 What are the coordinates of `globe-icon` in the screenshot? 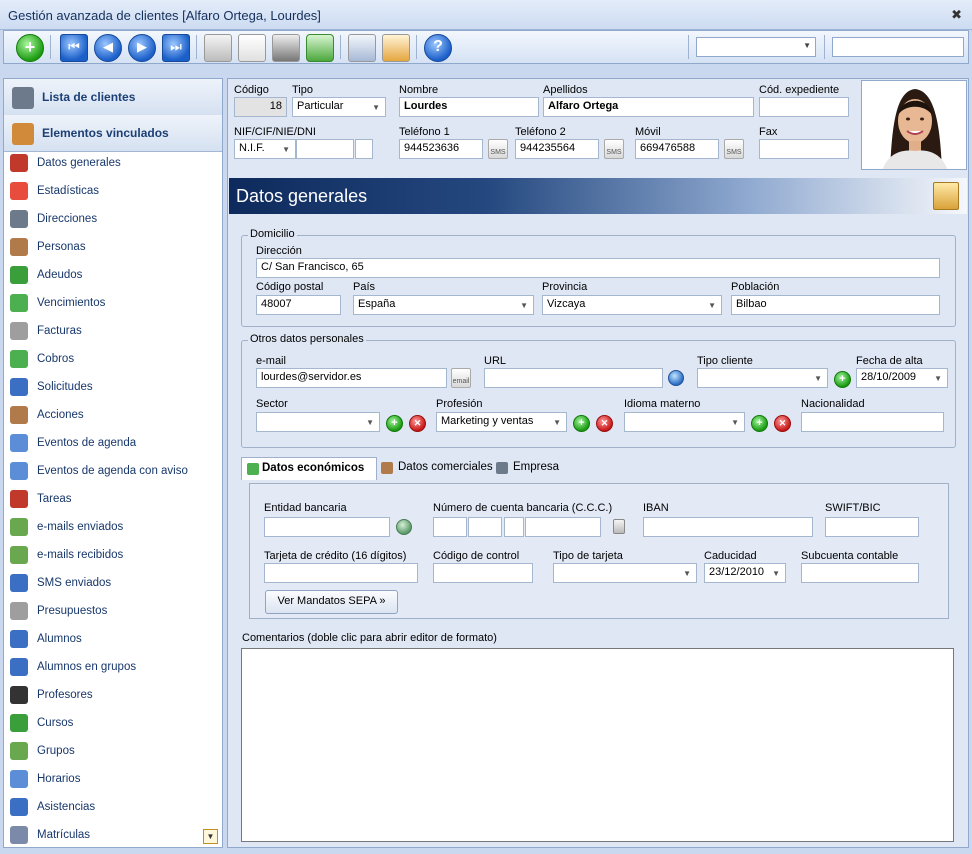 It's located at (676, 378).